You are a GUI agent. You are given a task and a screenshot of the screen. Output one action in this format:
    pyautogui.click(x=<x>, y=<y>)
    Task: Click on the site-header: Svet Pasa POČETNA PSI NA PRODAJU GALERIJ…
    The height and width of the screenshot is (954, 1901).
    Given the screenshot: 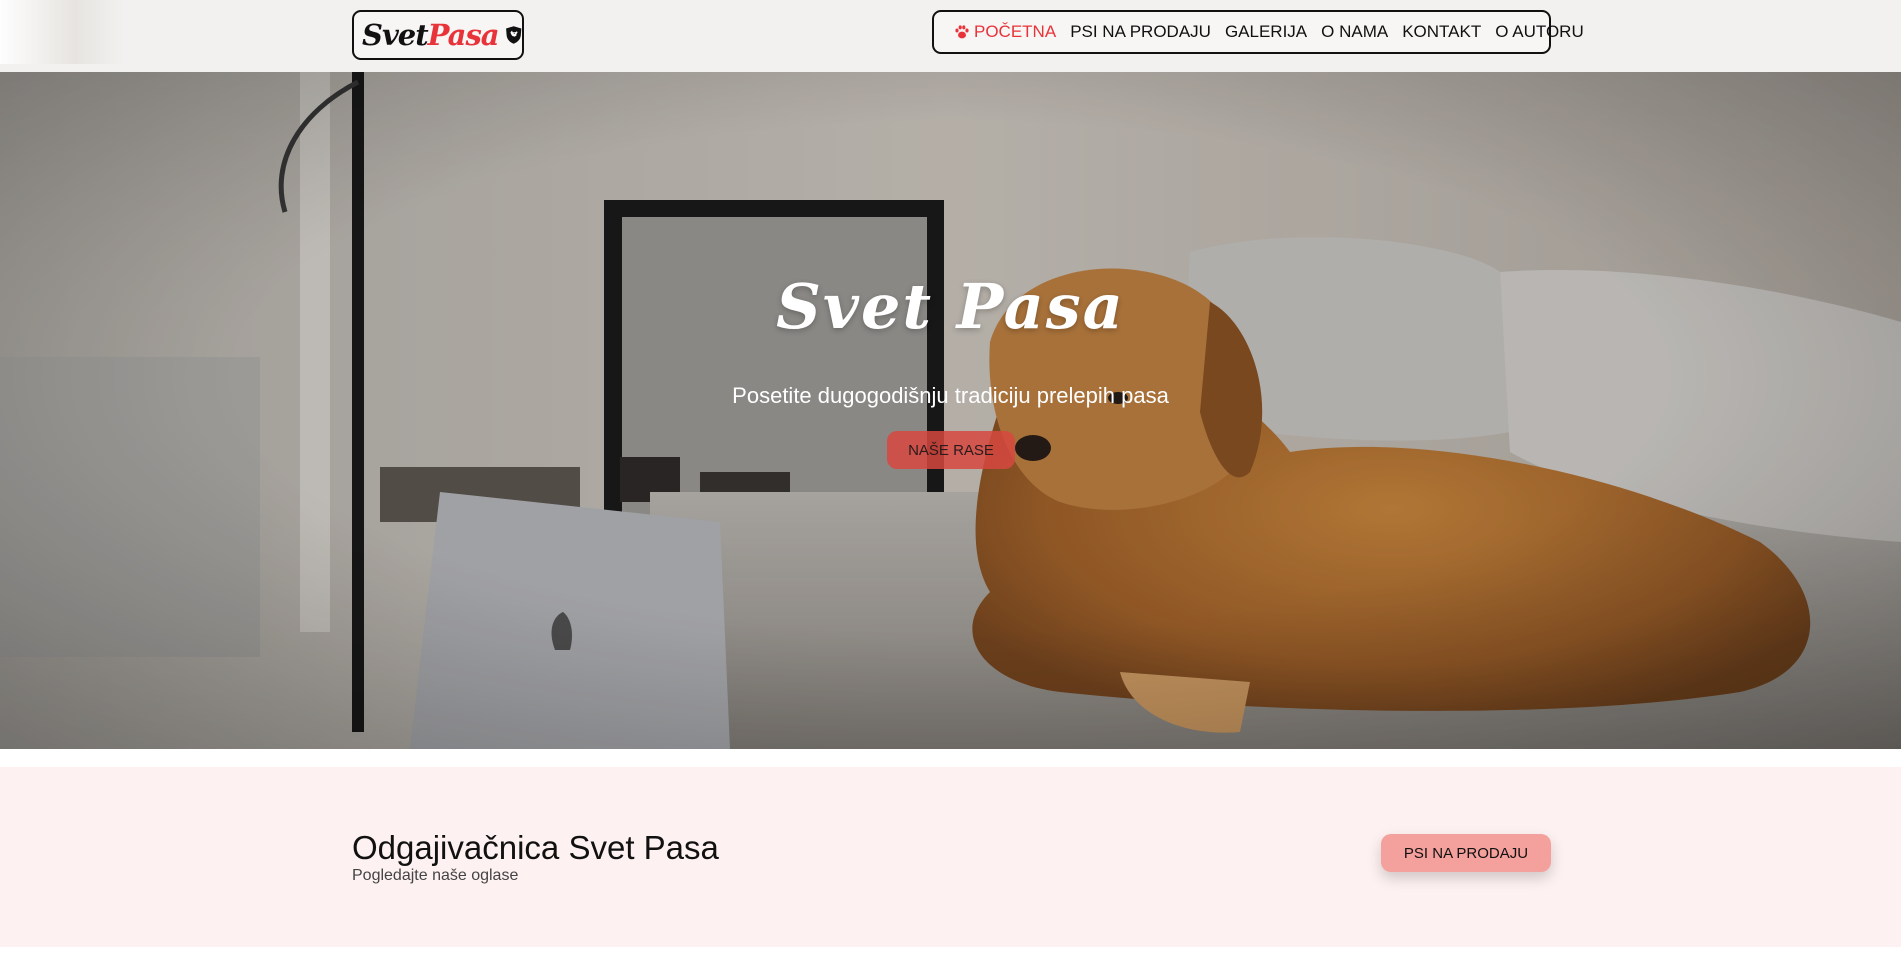 What is the action you would take?
    pyautogui.click(x=950, y=36)
    